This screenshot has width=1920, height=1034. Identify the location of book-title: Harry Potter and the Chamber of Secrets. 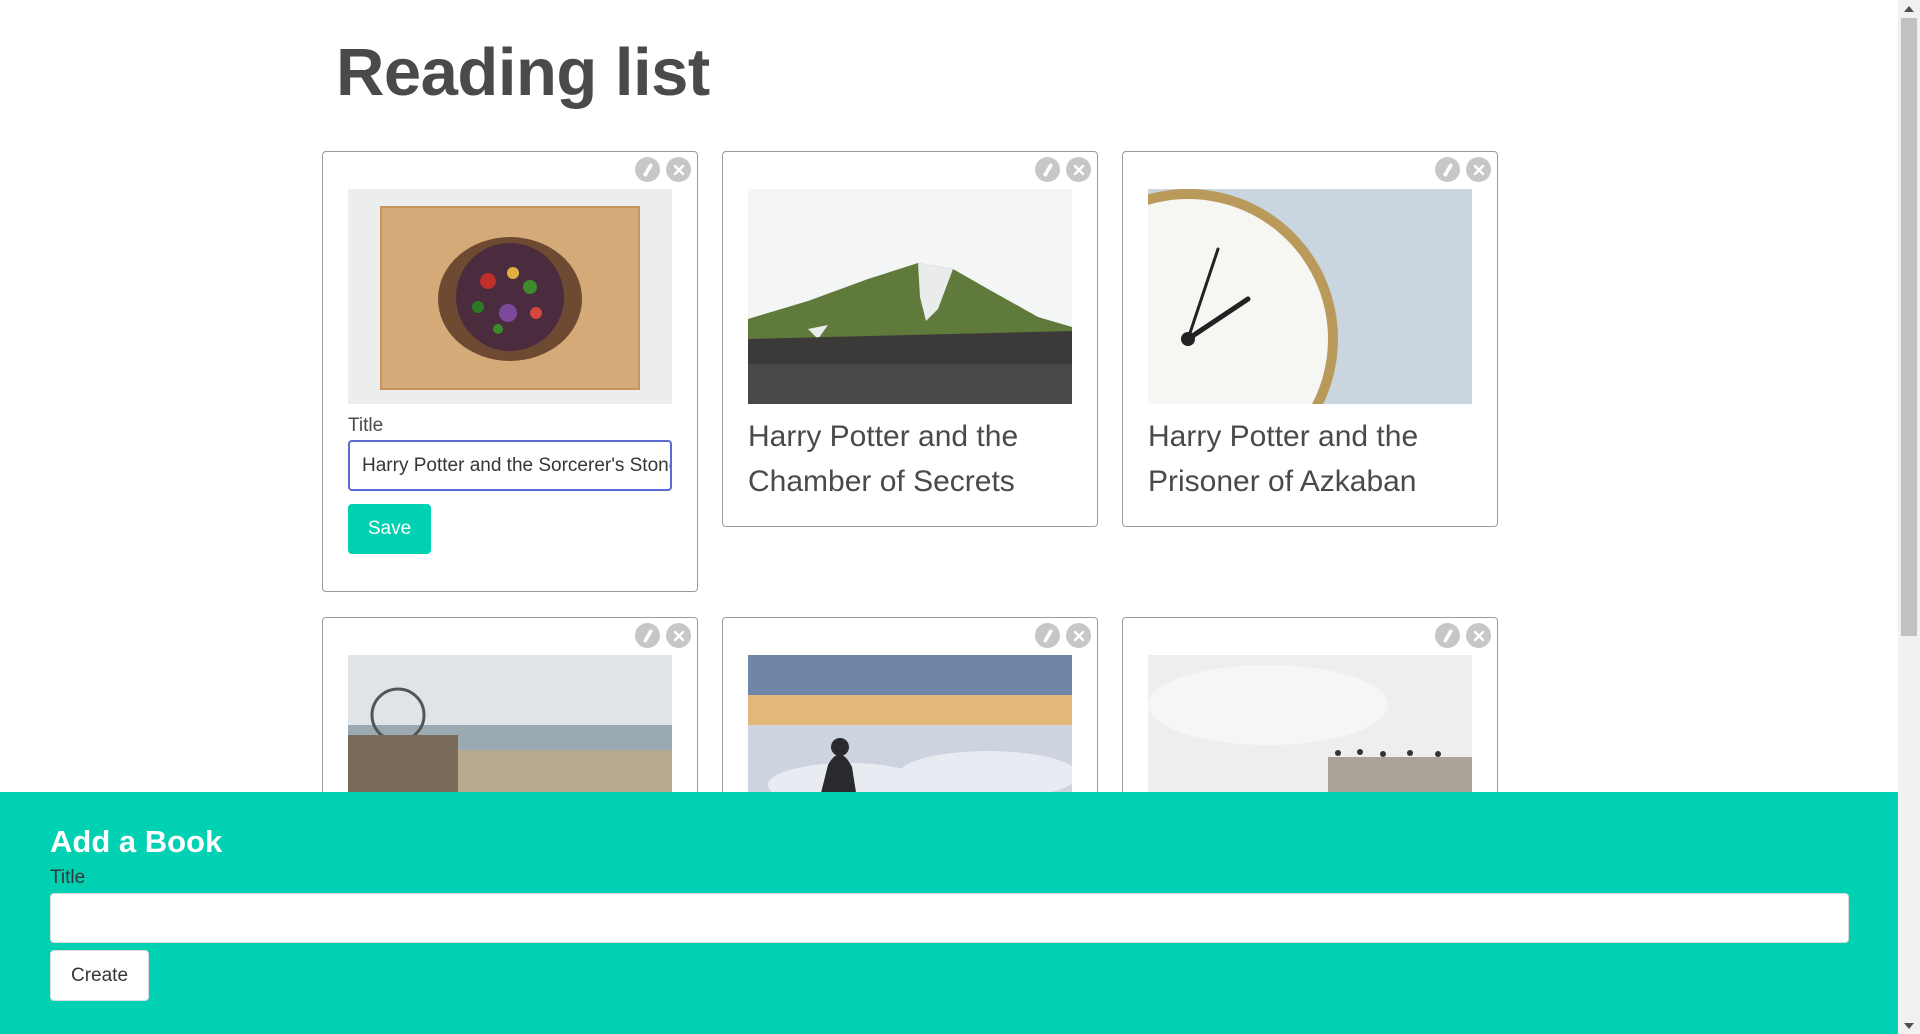
(883, 459).